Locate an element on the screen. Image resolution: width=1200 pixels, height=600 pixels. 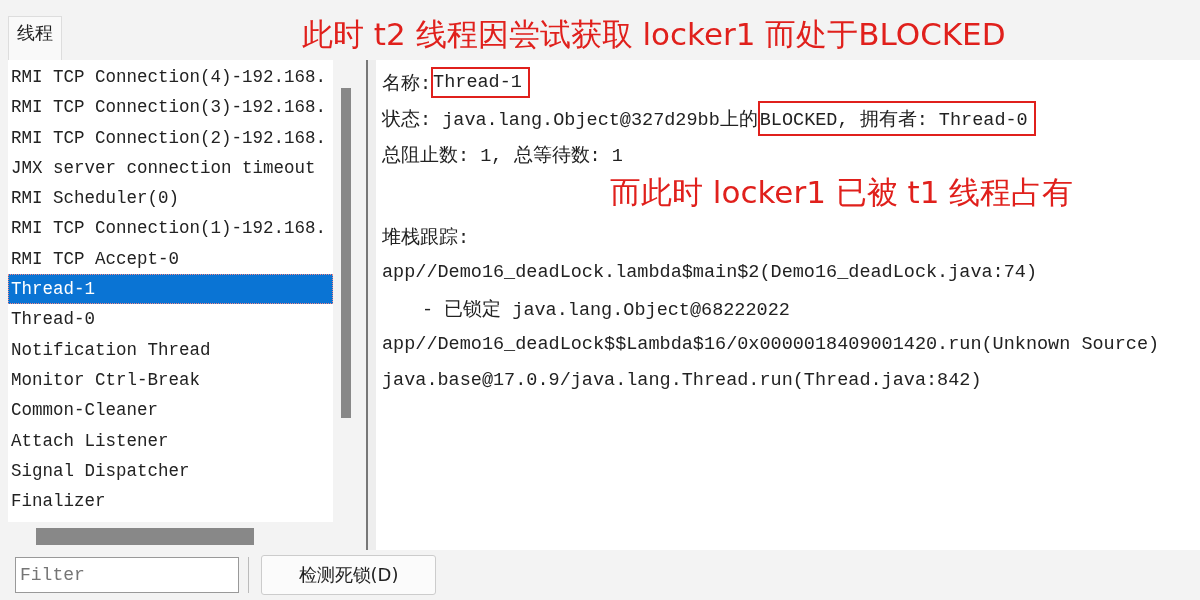
thread-item: RMI Scheduler(0) is located at coordinates (170, 198).